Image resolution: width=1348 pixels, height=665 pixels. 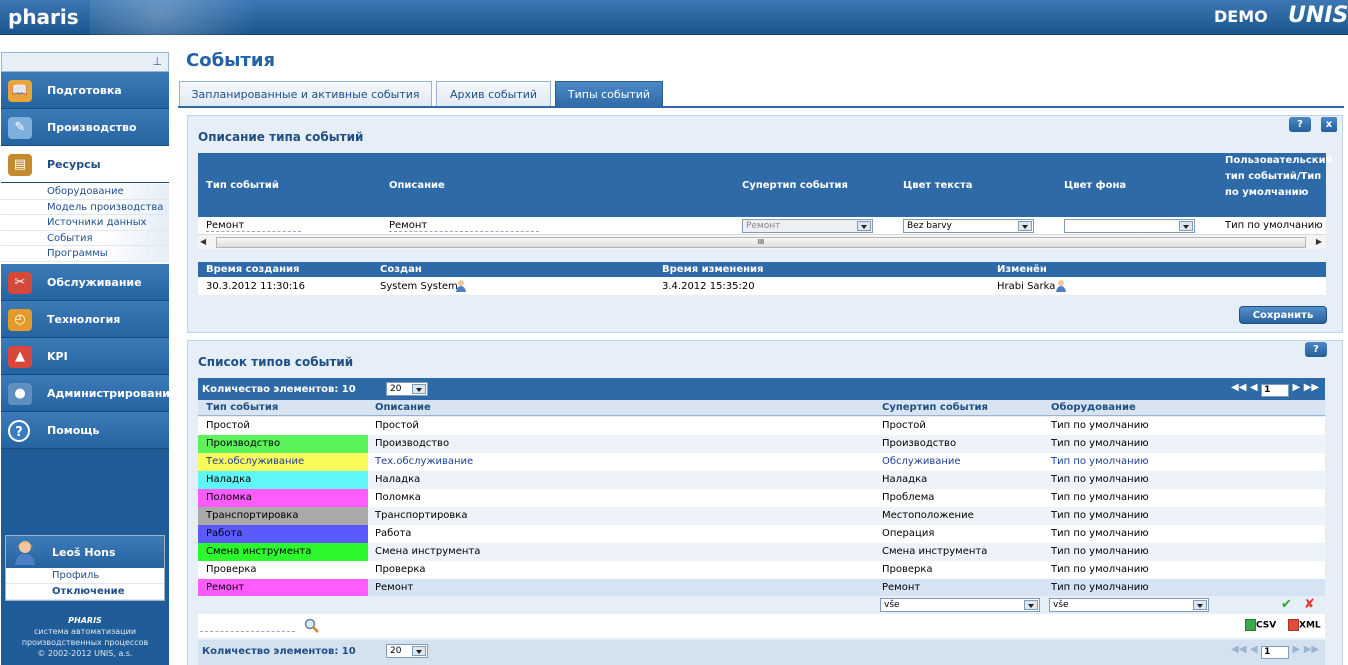 I want to click on user-name: Leoš Hons, so click(x=84, y=552).